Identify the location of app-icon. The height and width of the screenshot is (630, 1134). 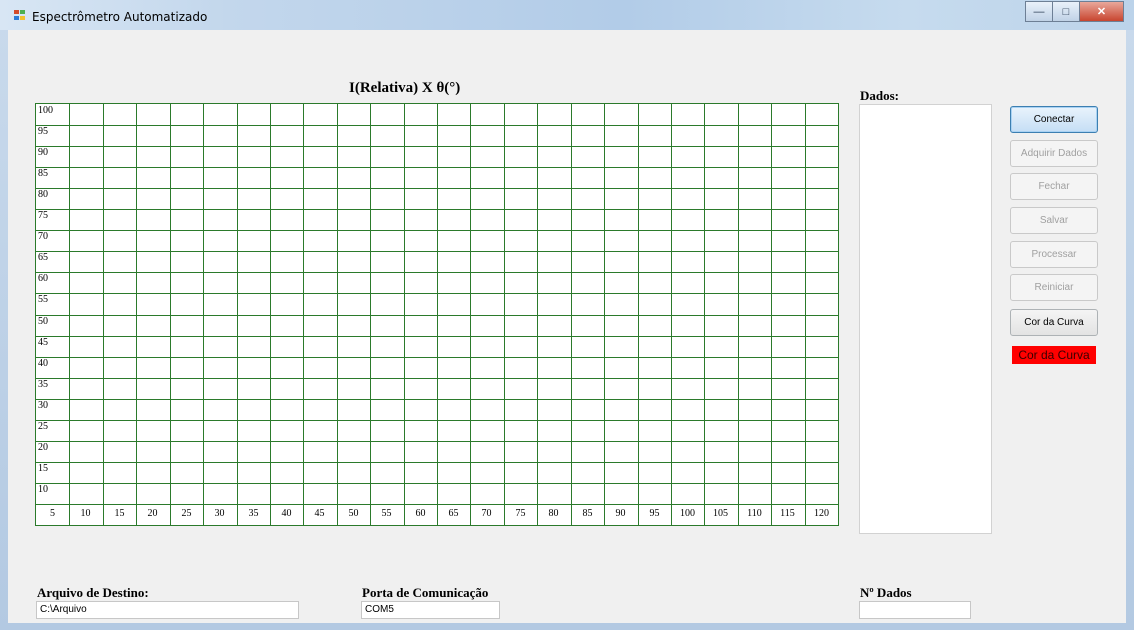
(20, 15).